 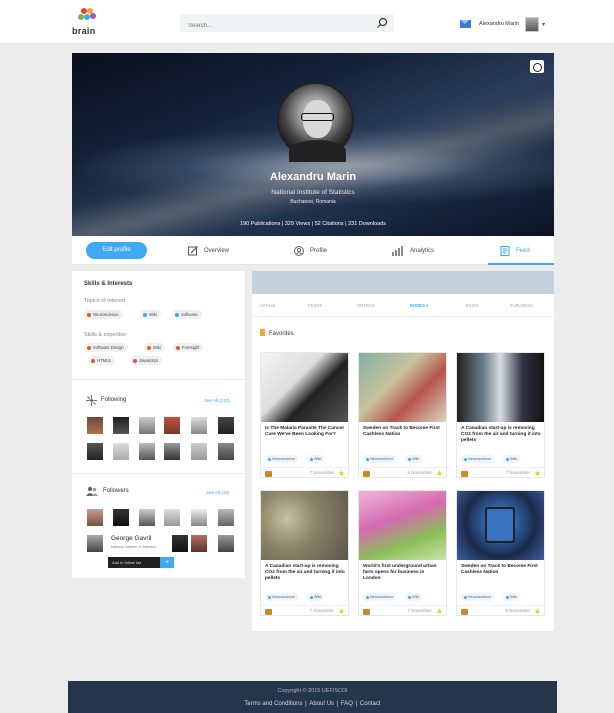 What do you see at coordinates (87, 22) in the screenshot?
I see `brain-logo: brain` at bounding box center [87, 22].